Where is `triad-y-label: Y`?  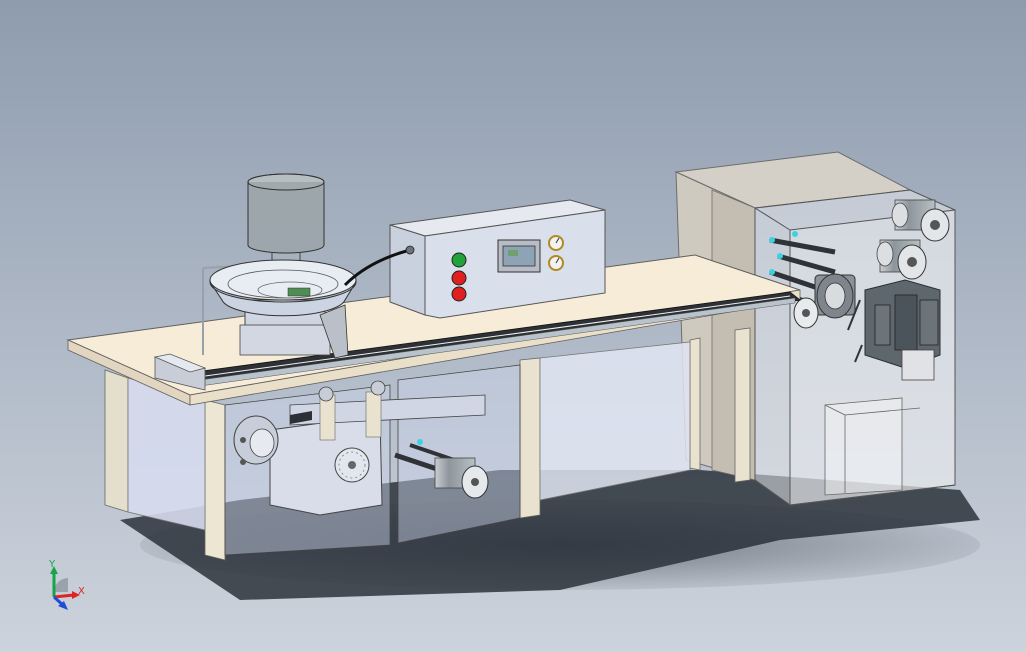
triad-y-label: Y is located at coordinates (52, 564).